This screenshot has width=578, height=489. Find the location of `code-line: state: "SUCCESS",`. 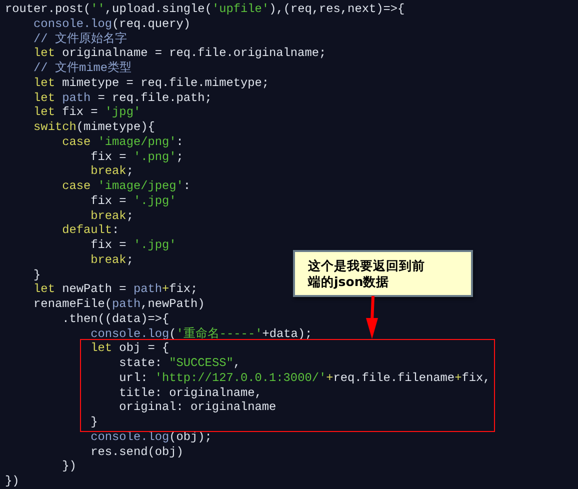

code-line: state: "SUCCESS", is located at coordinates (179, 363).